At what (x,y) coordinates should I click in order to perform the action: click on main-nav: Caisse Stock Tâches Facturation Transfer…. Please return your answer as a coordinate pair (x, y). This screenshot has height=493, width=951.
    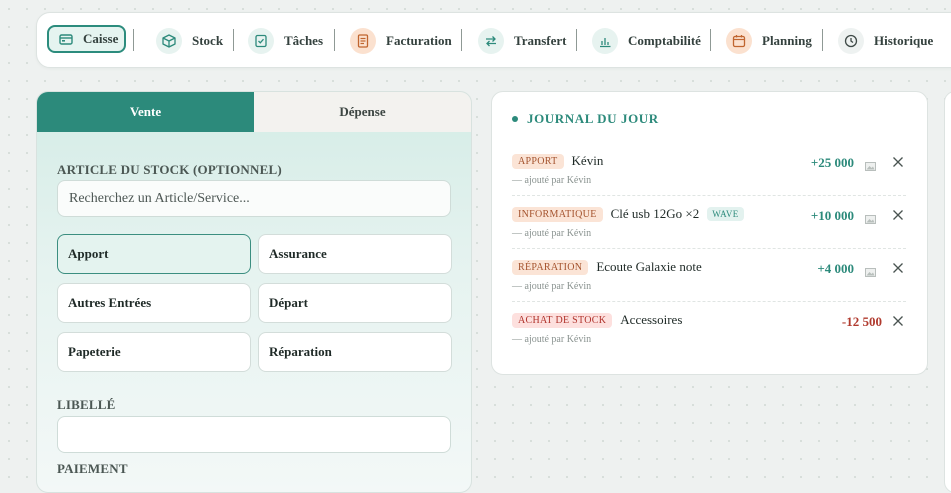
    Looking at the image, I should click on (493, 40).